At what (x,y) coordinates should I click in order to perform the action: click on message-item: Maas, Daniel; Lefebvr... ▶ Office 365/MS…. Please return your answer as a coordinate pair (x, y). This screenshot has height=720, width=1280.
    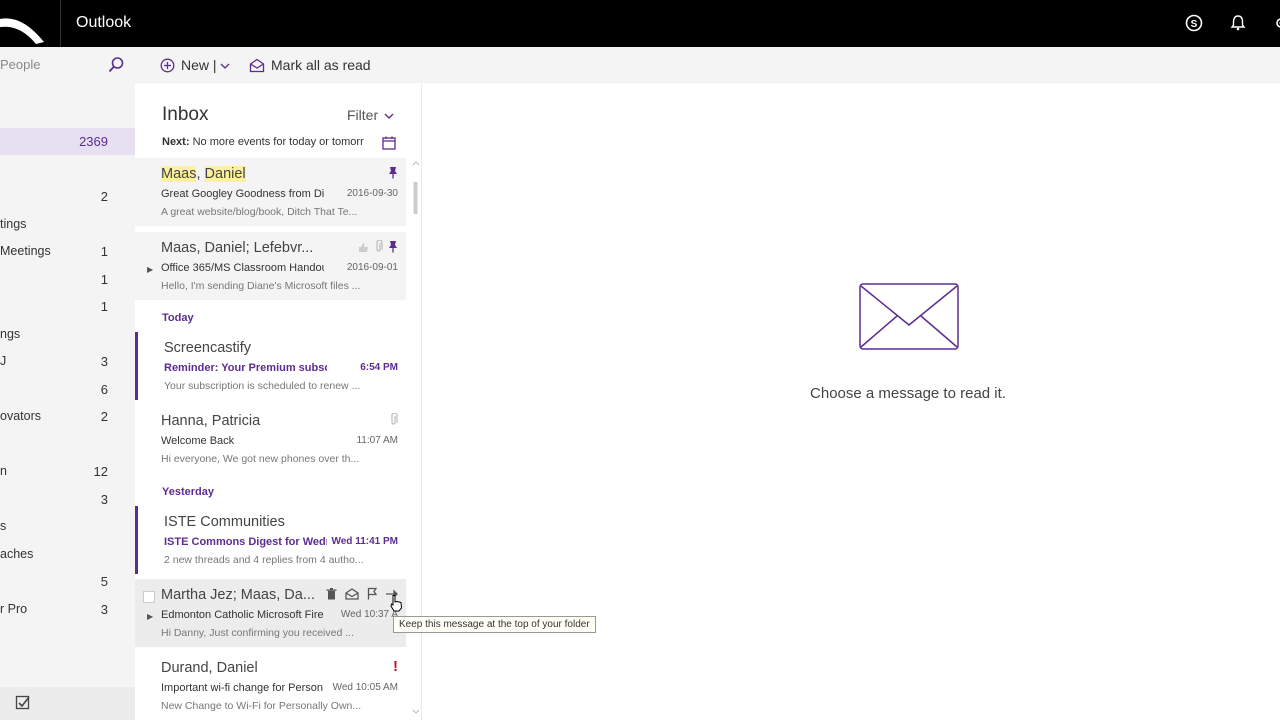
    Looking at the image, I should click on (270, 266).